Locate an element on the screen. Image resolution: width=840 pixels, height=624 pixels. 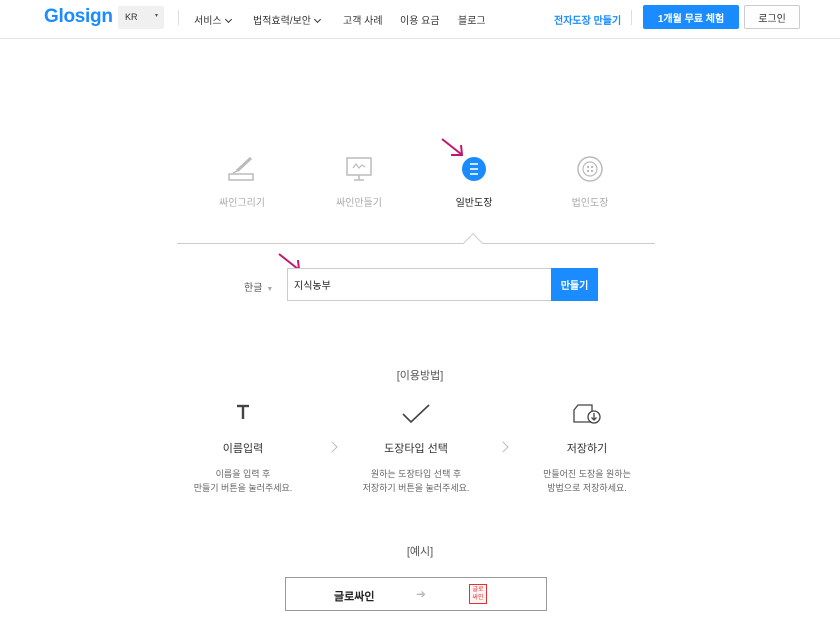
nav-services: 서비스 is located at coordinates (213, 19).